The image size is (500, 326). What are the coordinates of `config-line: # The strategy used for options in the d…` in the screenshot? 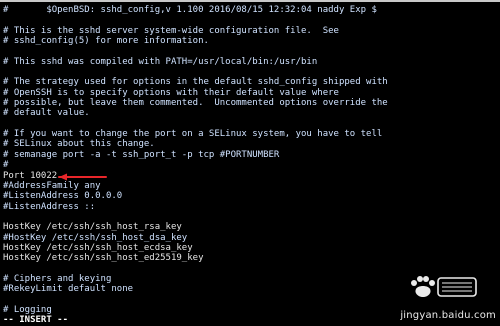 It's located at (195, 82).